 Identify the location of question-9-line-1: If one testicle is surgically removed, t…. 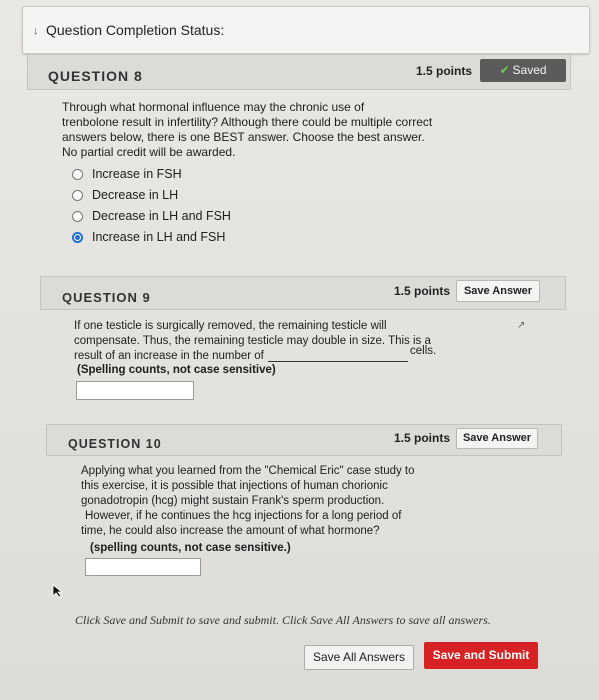
(230, 326).